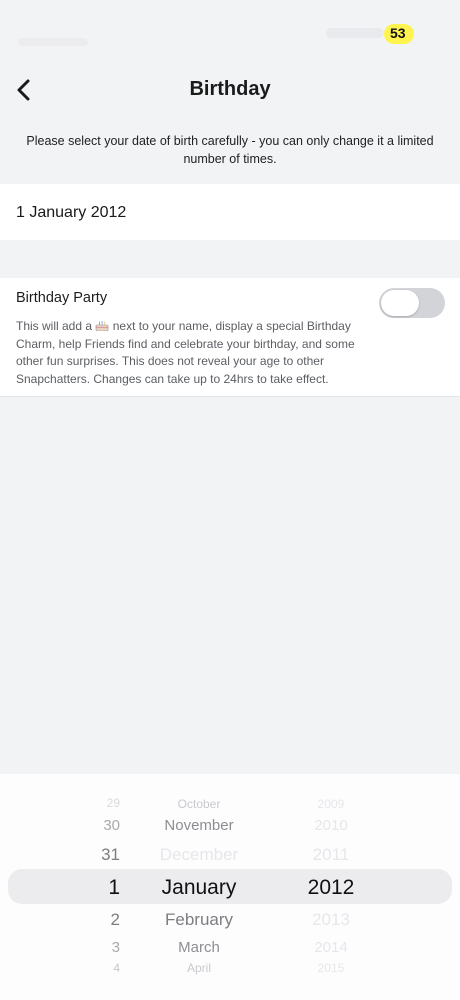  I want to click on description-part-1: This will add a, so click(54, 326).